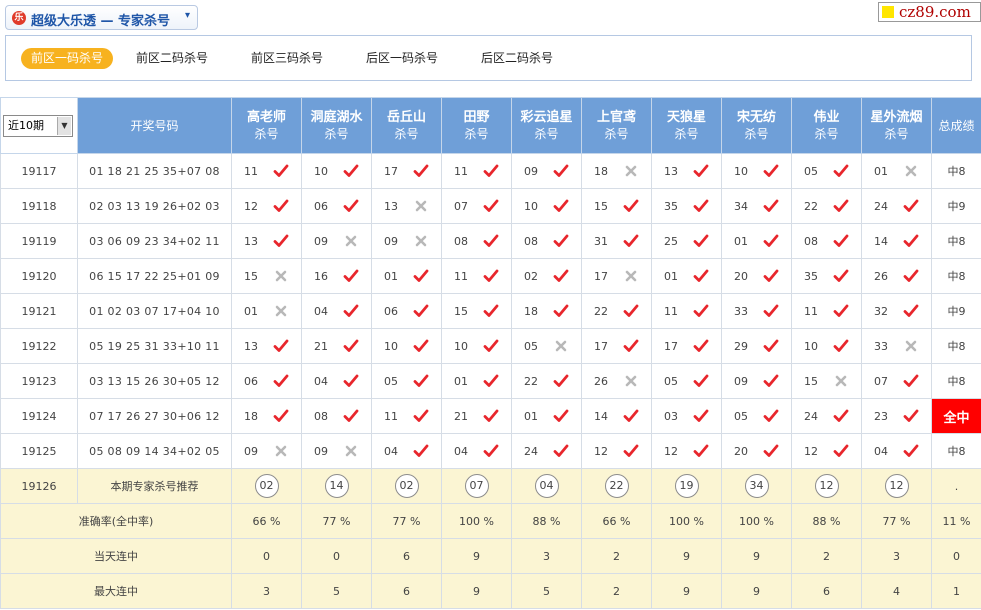 This screenshot has height=610, width=981. I want to click on chevron-down-icon: ▾, so click(187, 15).